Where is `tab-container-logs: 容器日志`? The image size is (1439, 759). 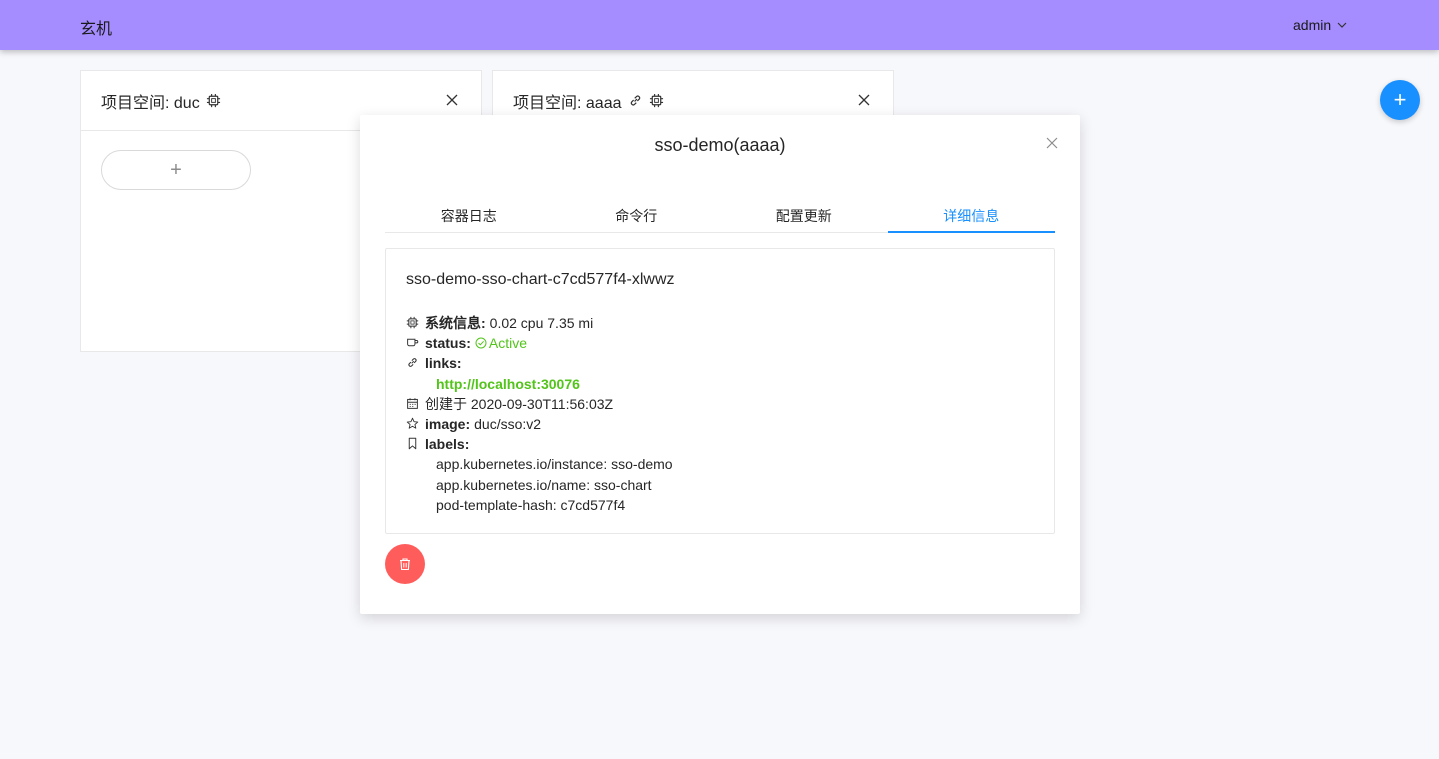 tab-container-logs: 容器日志 is located at coordinates (469, 215).